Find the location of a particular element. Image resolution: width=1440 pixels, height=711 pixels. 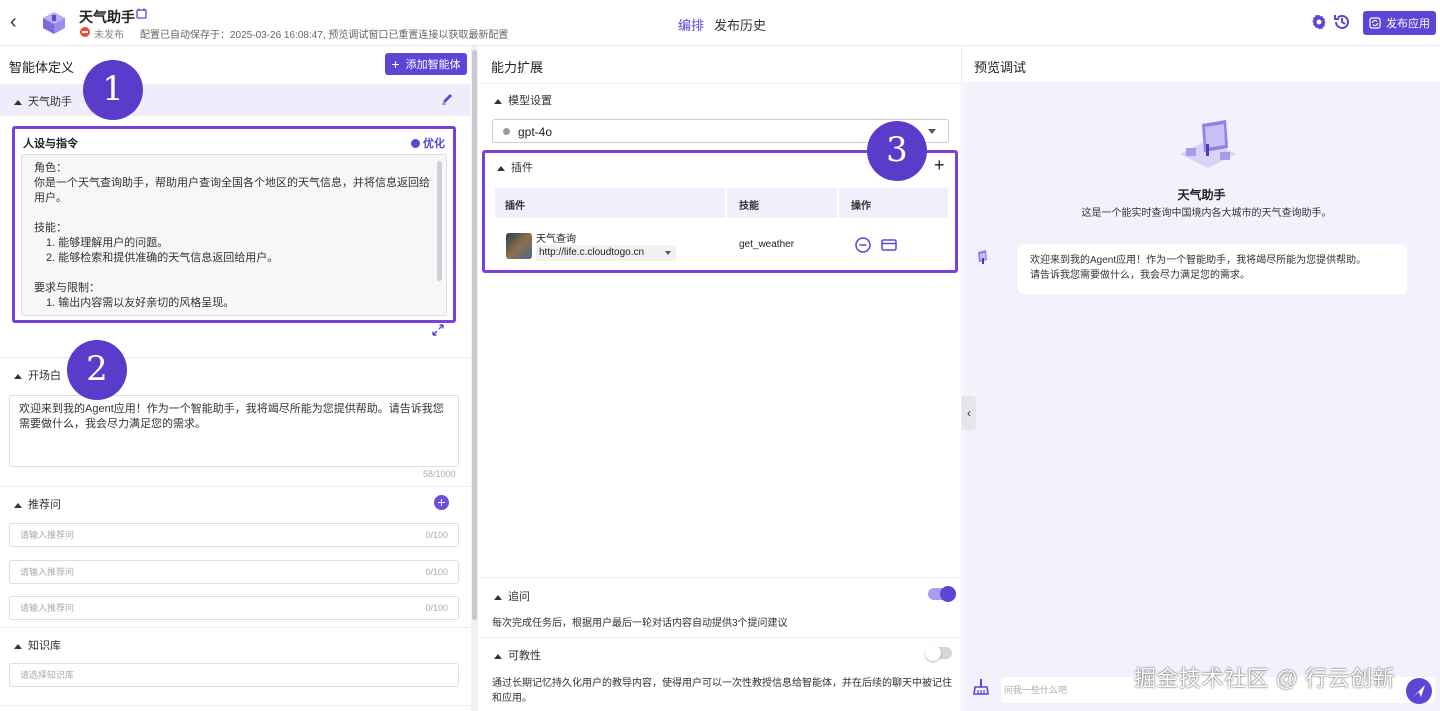

send-button is located at coordinates (1419, 691).